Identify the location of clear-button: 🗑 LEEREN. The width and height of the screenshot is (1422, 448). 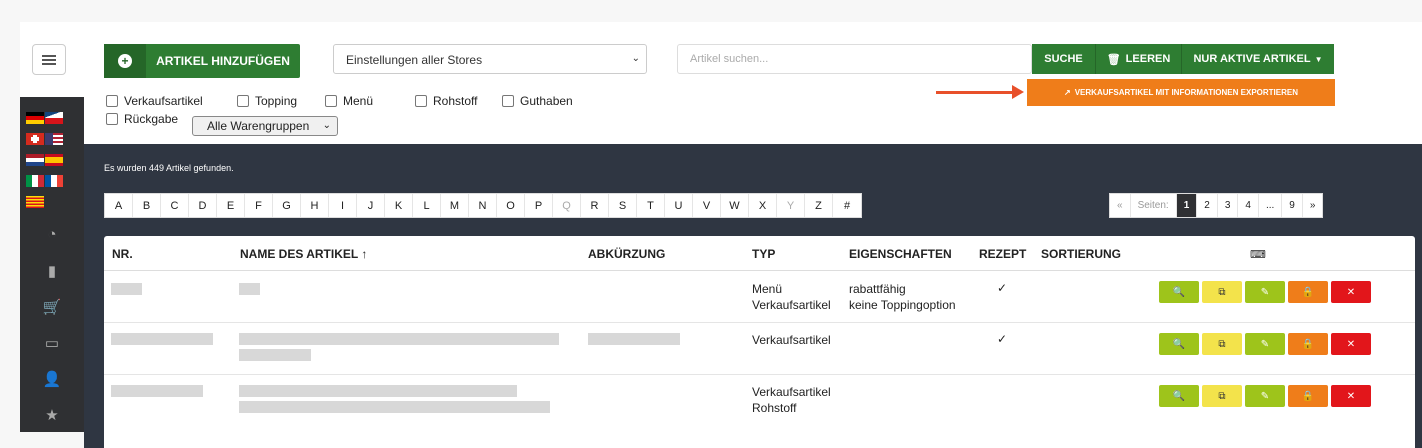
(1139, 59).